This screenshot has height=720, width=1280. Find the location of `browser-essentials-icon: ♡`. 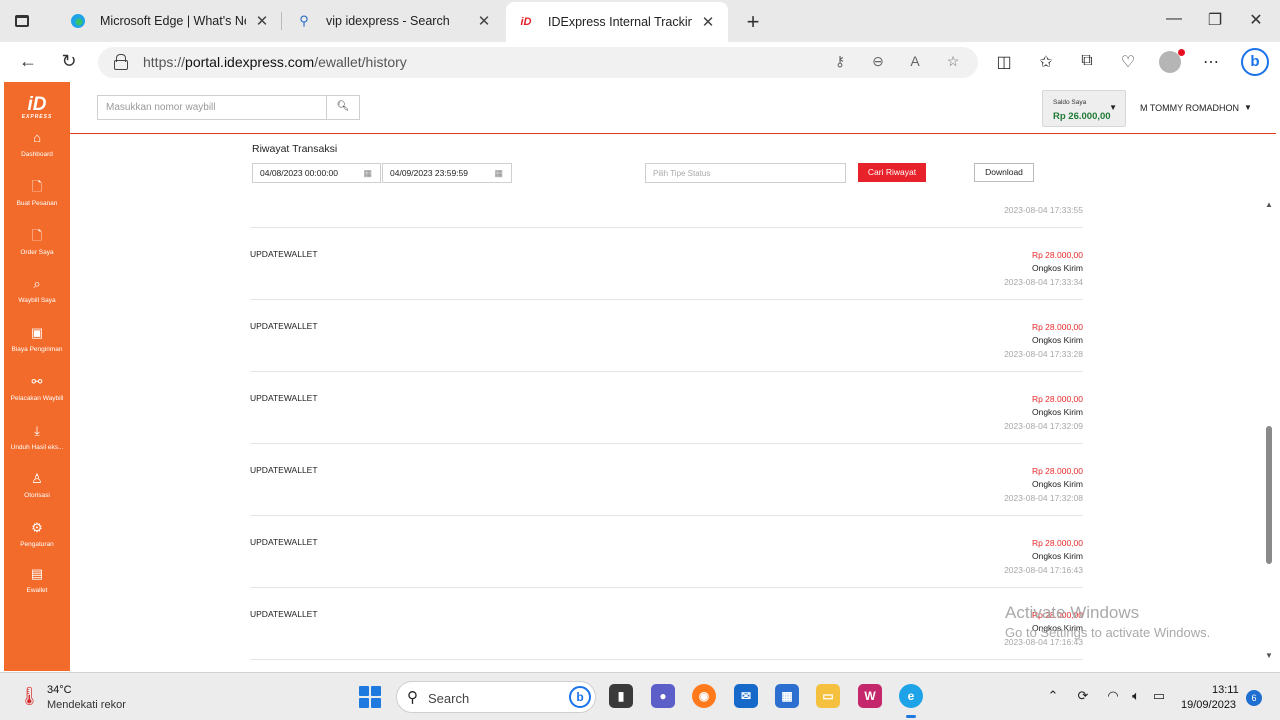

browser-essentials-icon: ♡ is located at coordinates (1128, 62).